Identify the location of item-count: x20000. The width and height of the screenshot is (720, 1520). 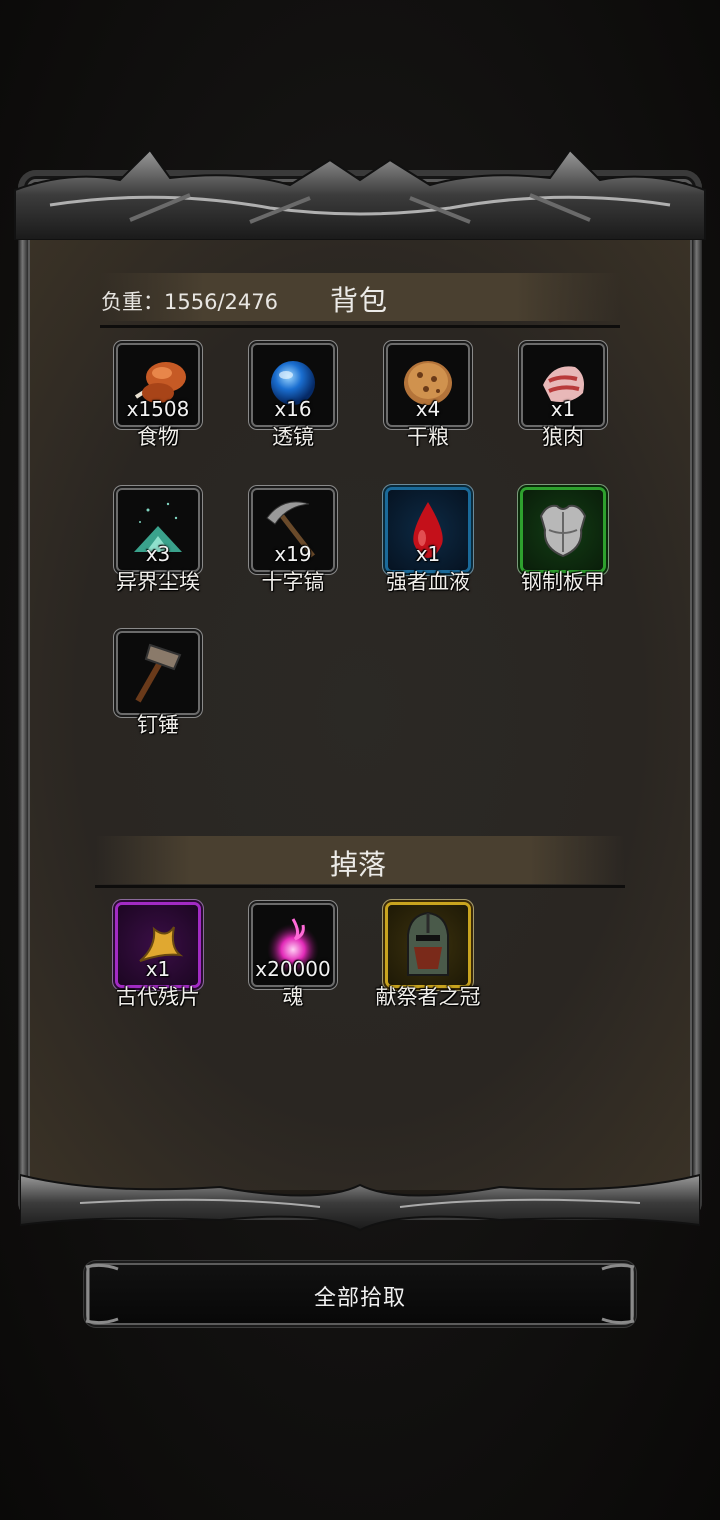
(293, 969).